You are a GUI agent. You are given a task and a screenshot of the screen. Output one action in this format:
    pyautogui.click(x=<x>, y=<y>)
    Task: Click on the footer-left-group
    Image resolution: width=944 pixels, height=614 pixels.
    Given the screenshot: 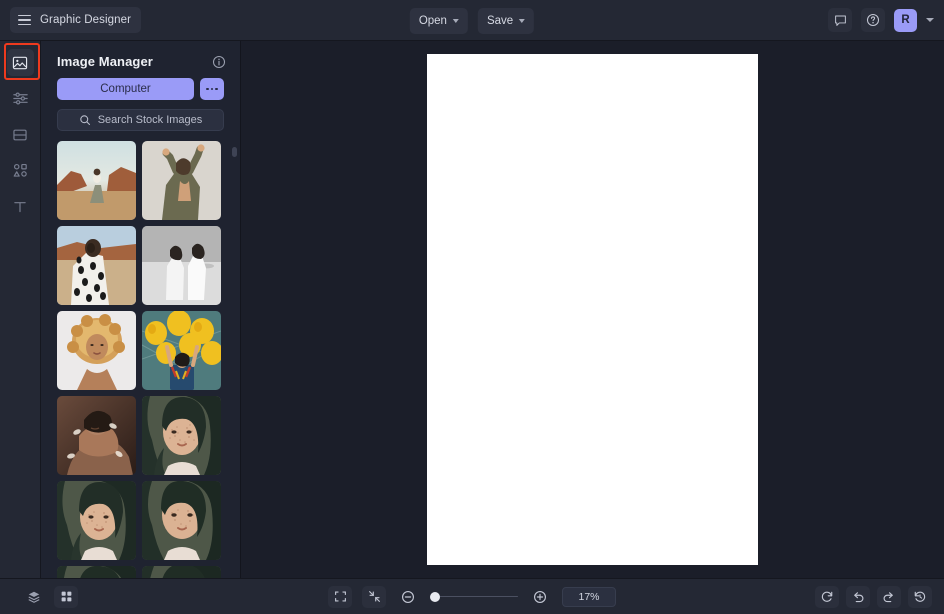 What is the action you would take?
    pyautogui.click(x=50, y=596)
    